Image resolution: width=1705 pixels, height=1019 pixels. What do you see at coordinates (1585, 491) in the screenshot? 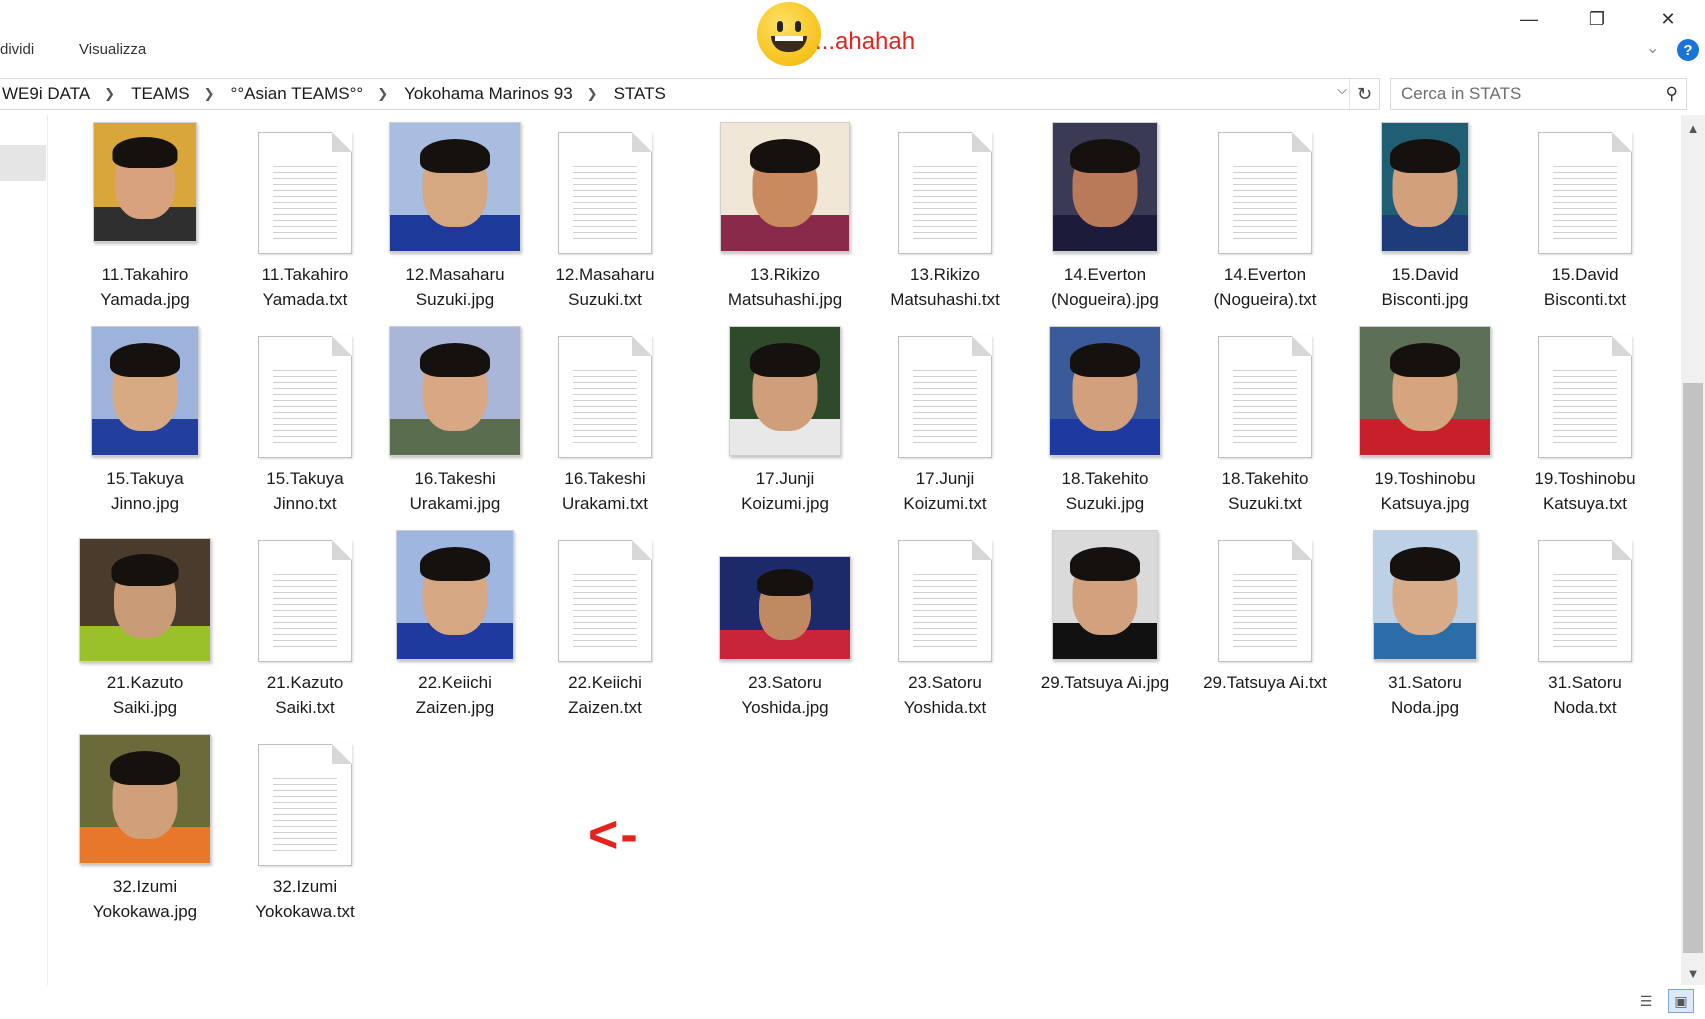
I see `file-name-label: 19.Toshinobu Katsuya.txt` at bounding box center [1585, 491].